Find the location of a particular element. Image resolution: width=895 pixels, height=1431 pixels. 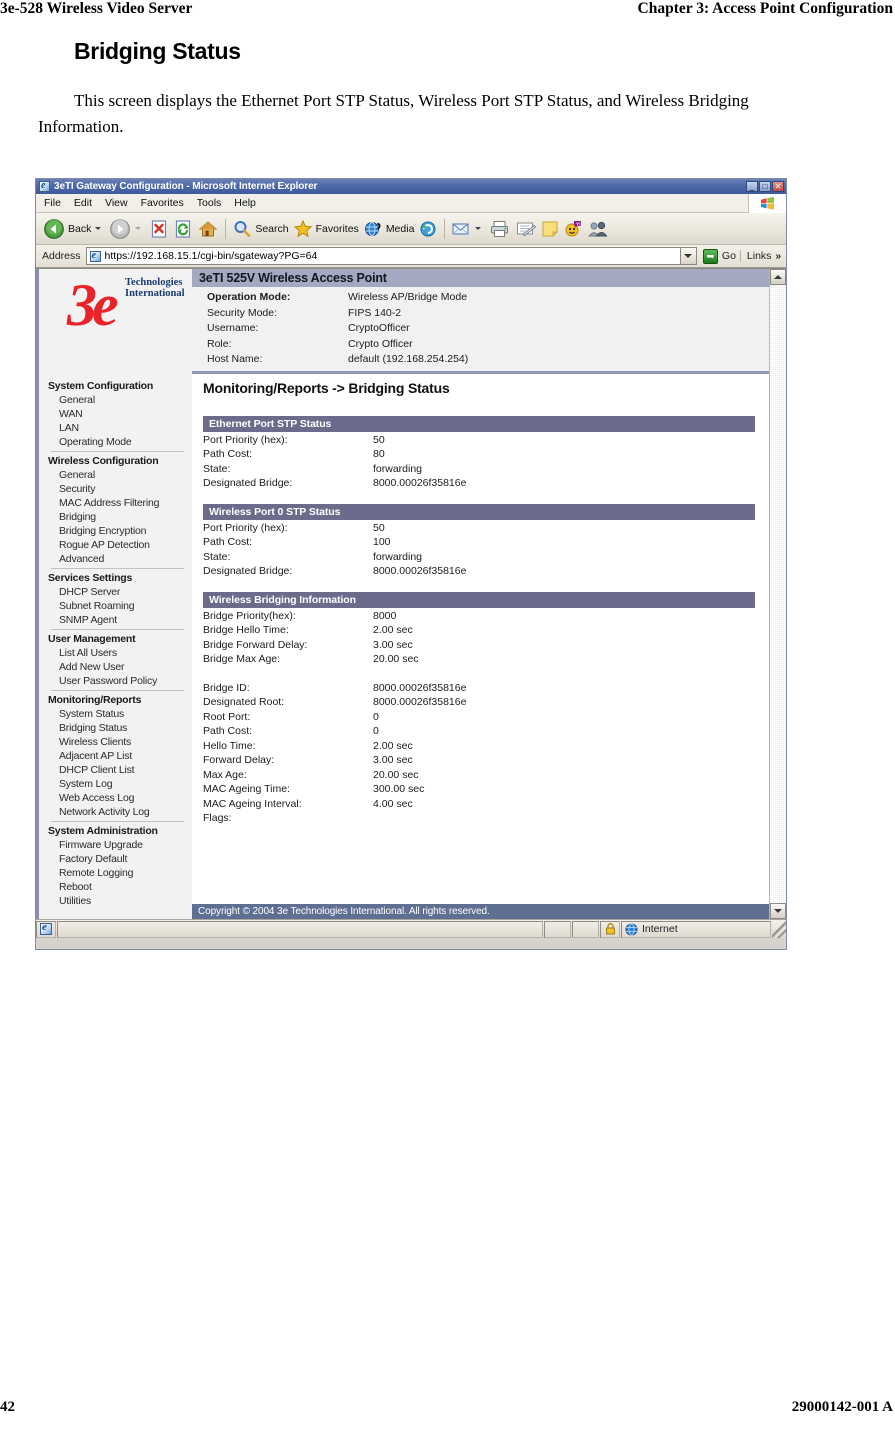

document-number: 29000142-001 A is located at coordinates (842, 1407).